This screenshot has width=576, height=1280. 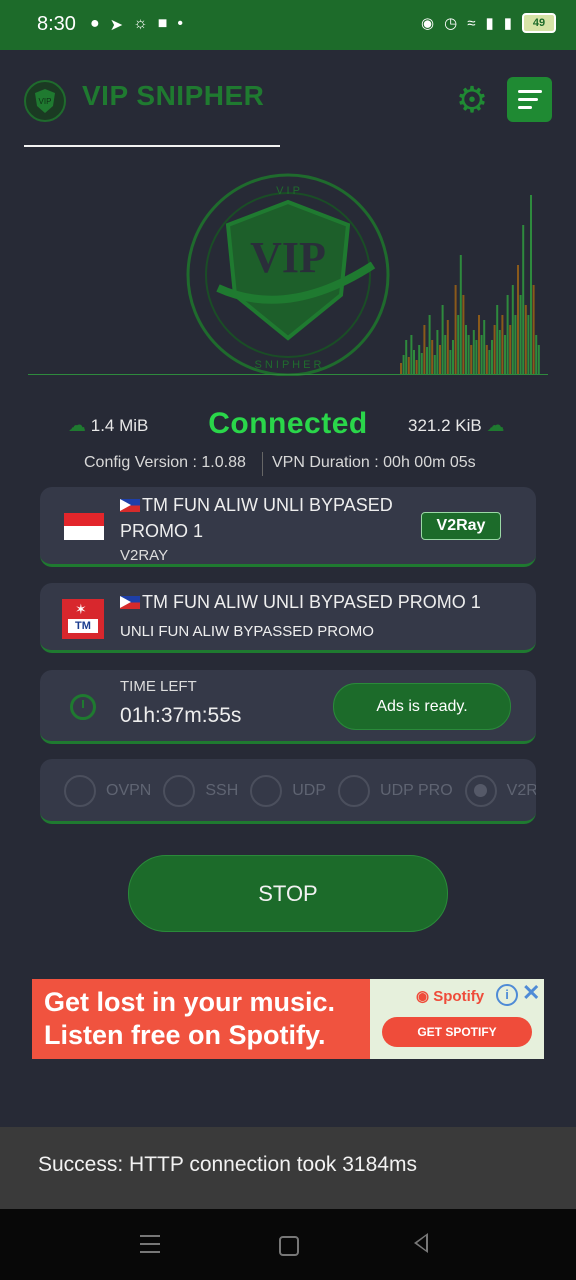 I want to click on protocol-radio-group: OVPN SSH UDP UDP PRO V2Ray, so click(x=300, y=791).